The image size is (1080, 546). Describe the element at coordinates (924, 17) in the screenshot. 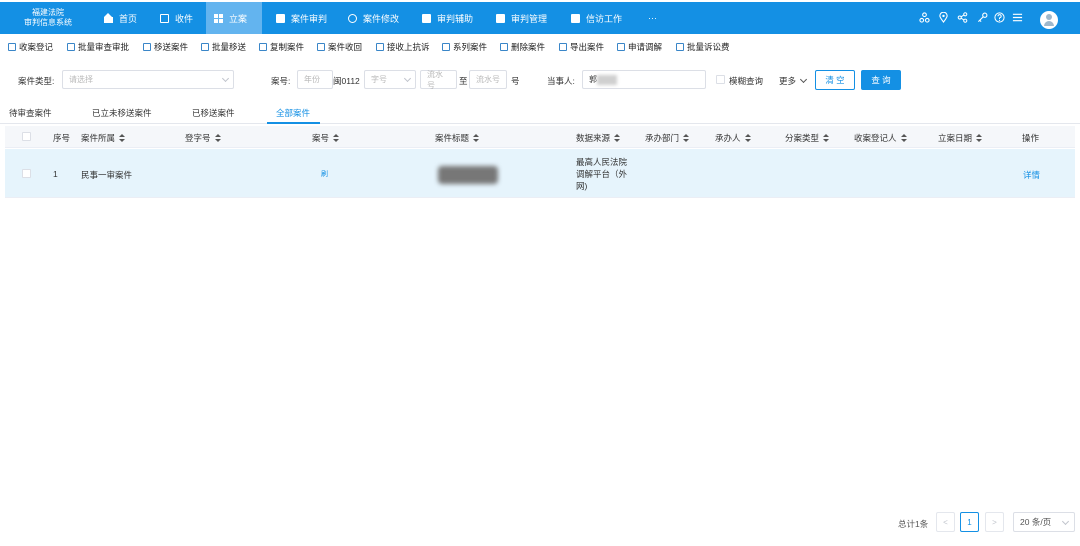

I see `org-icon` at that location.